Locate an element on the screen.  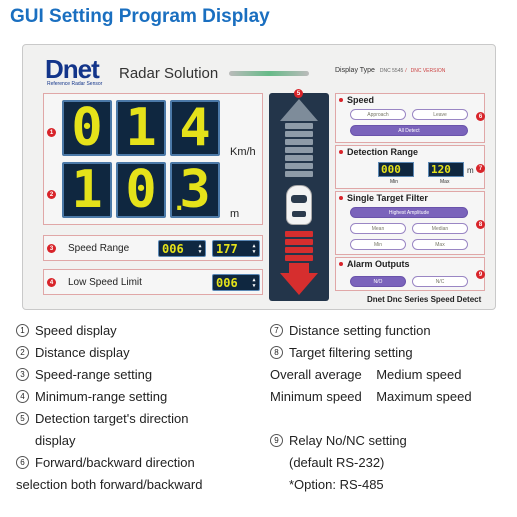
speed-digit: 0 is located at coordinates (87, 128).